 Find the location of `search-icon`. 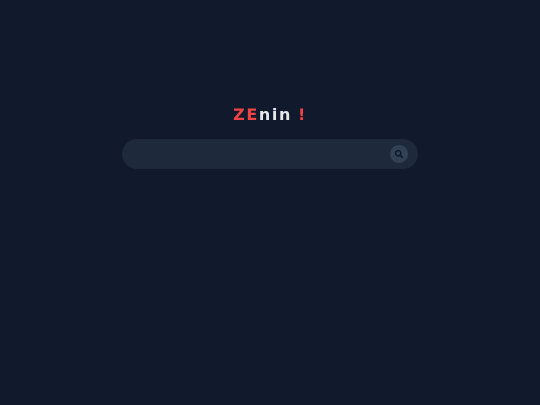

search-icon is located at coordinates (399, 154).